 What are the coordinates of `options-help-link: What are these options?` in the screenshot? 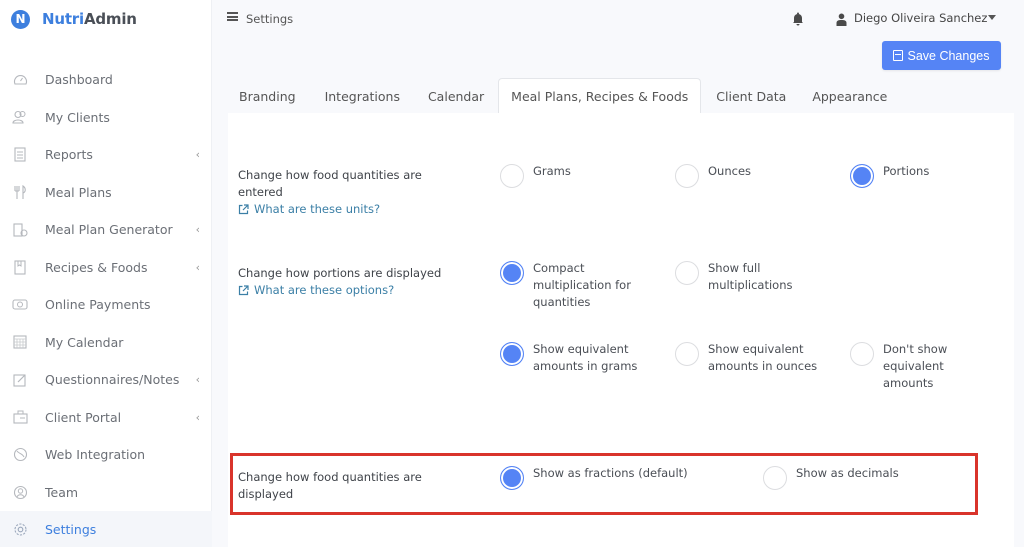 It's located at (316, 290).